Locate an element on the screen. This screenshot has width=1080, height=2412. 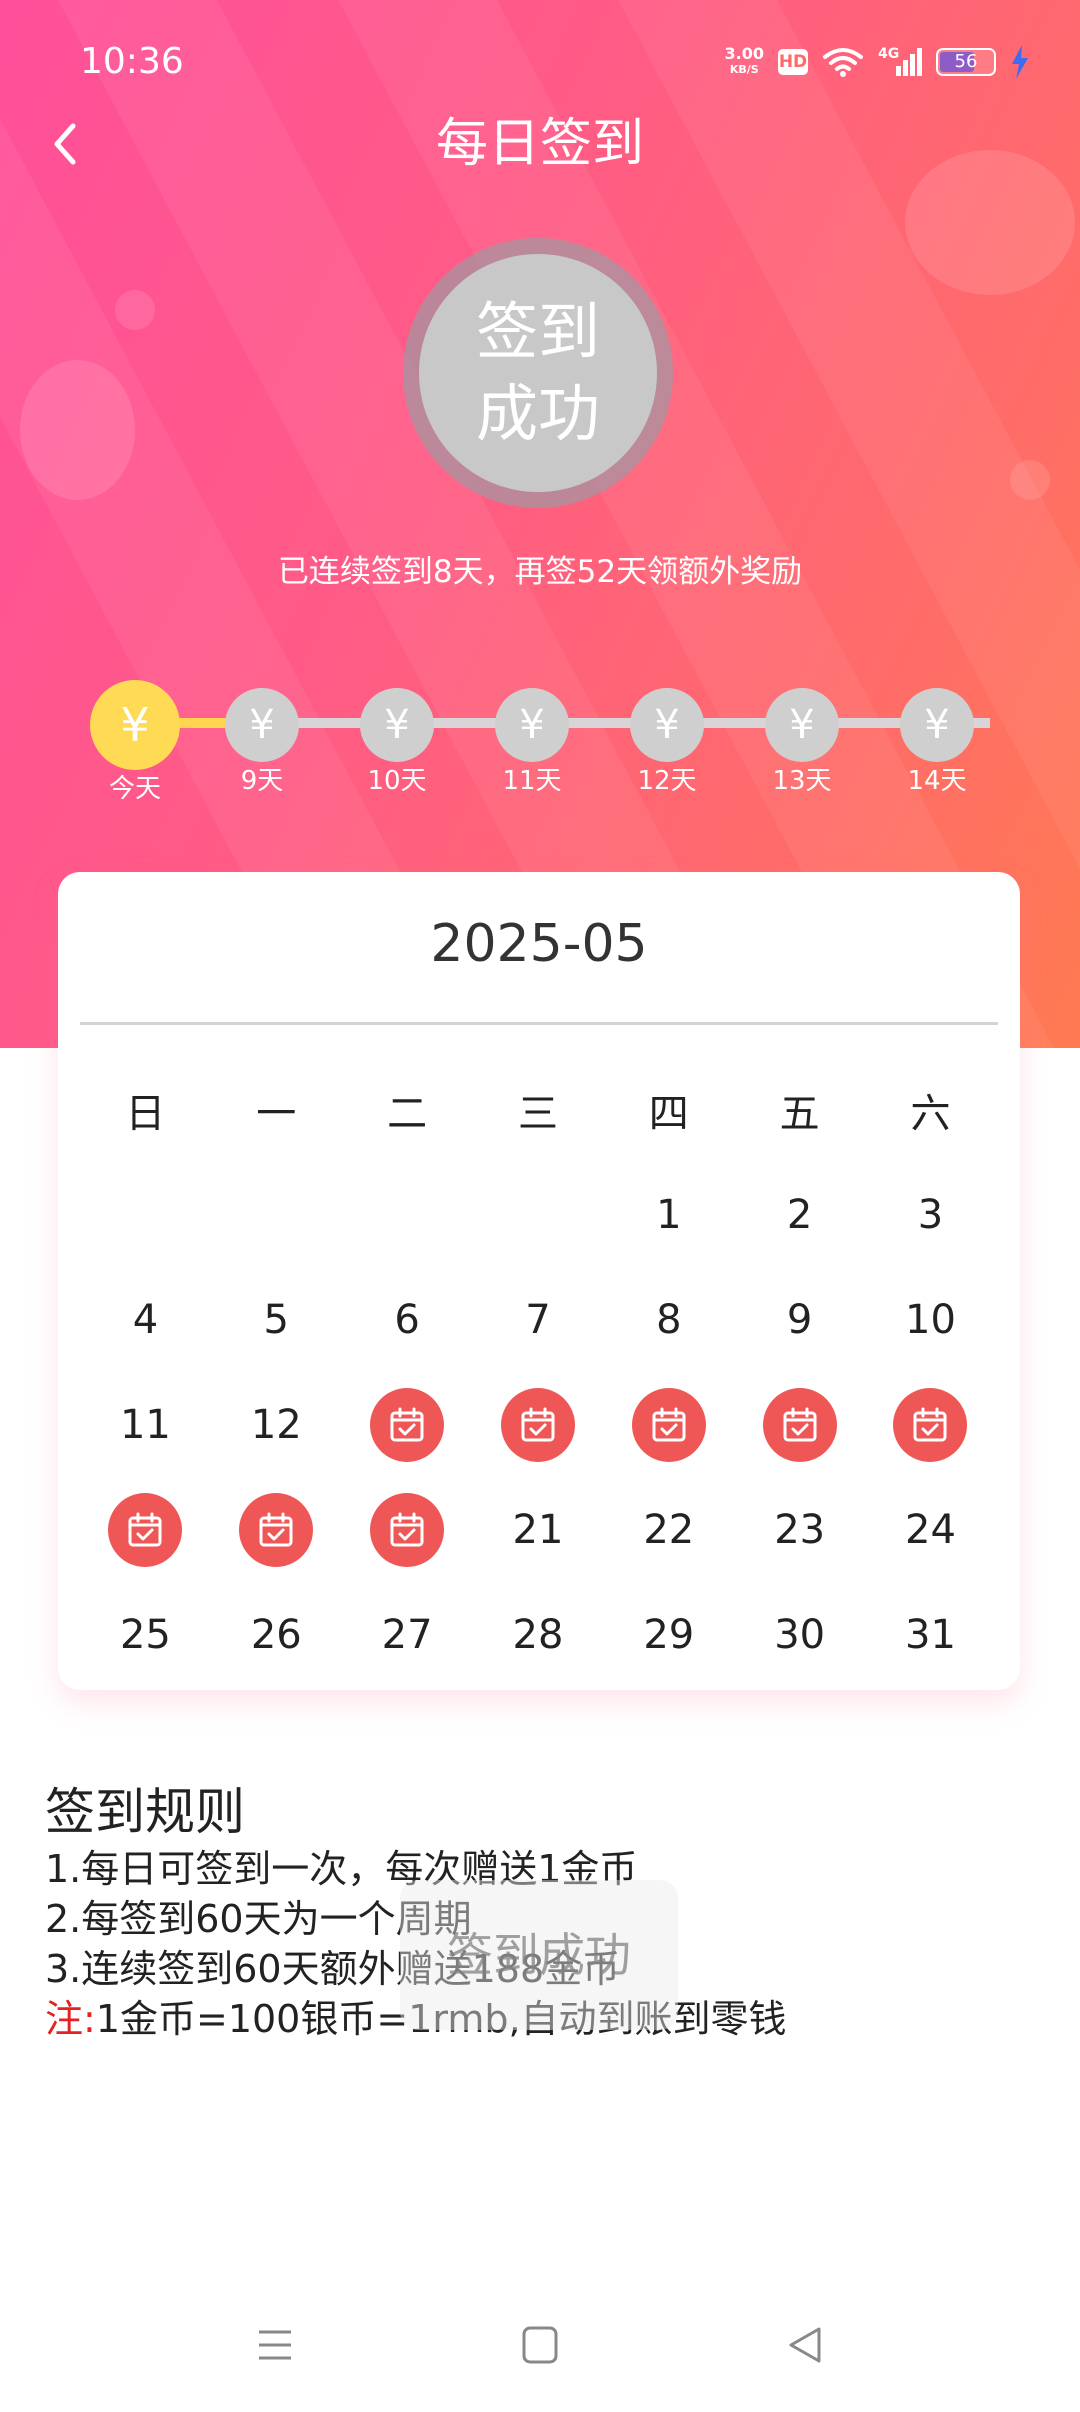
network-speed: 3.00 KB/S is located at coordinates (744, 60).